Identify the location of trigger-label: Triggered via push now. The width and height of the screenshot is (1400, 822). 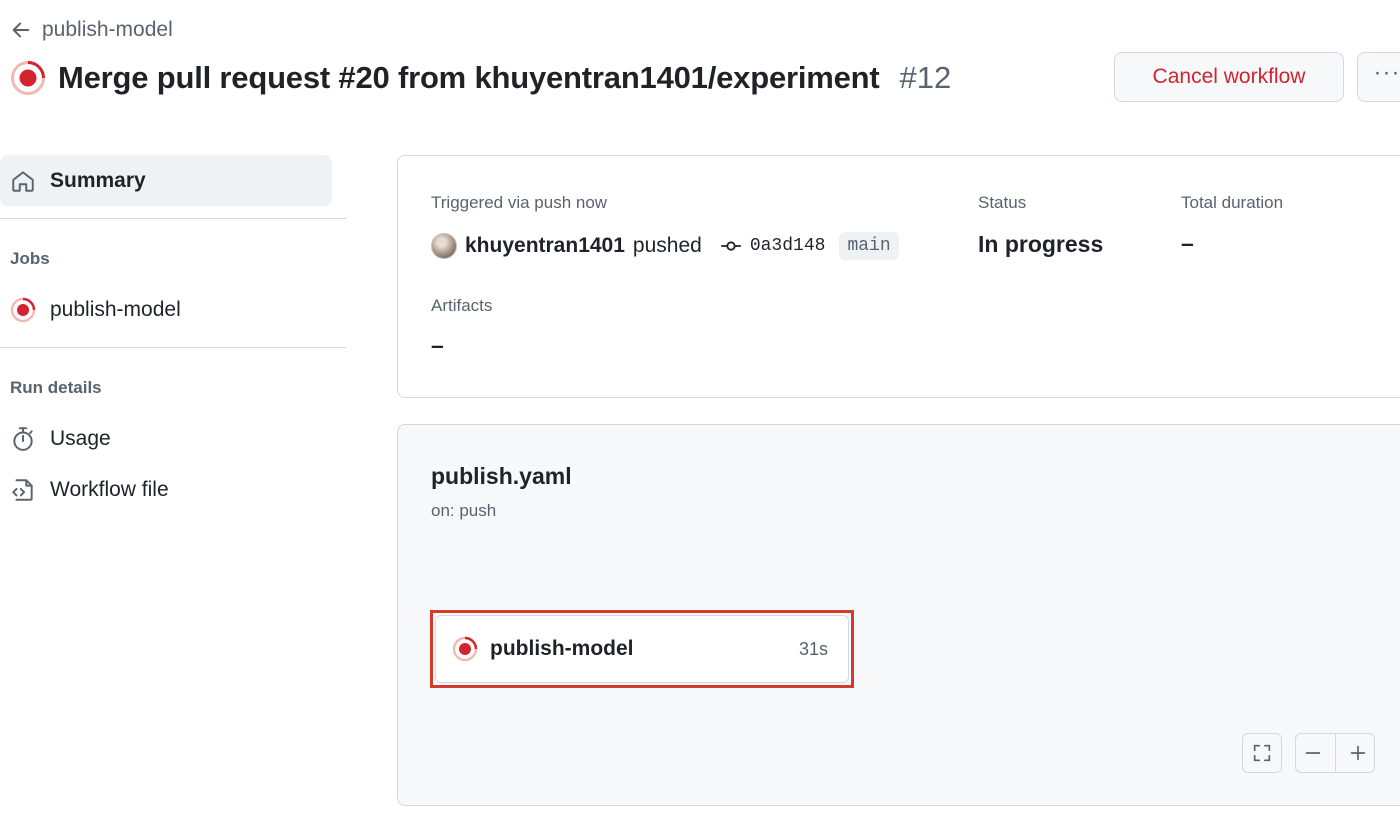
(519, 202).